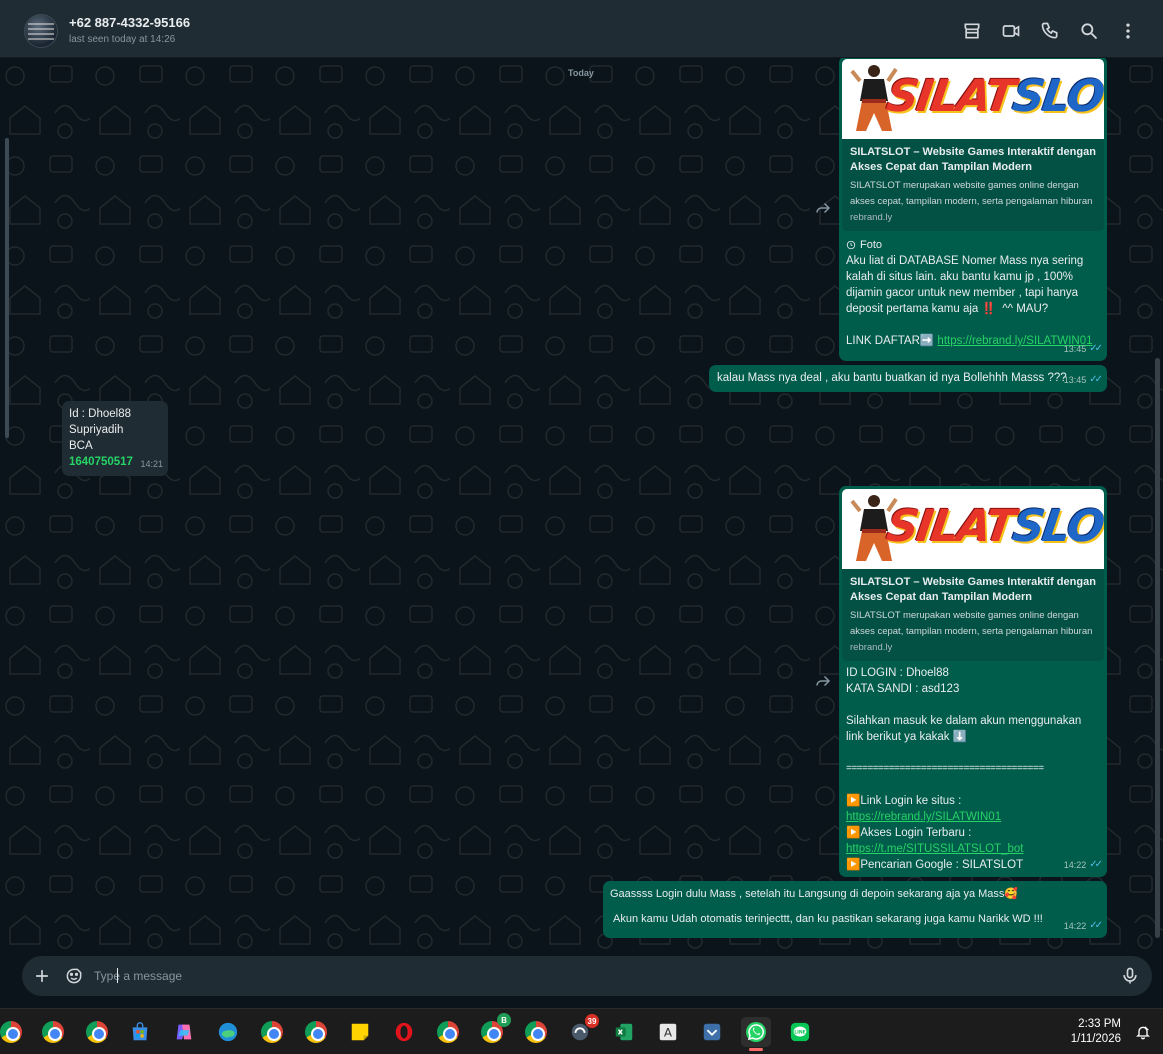  I want to click on store-icon, so click(140, 1031).